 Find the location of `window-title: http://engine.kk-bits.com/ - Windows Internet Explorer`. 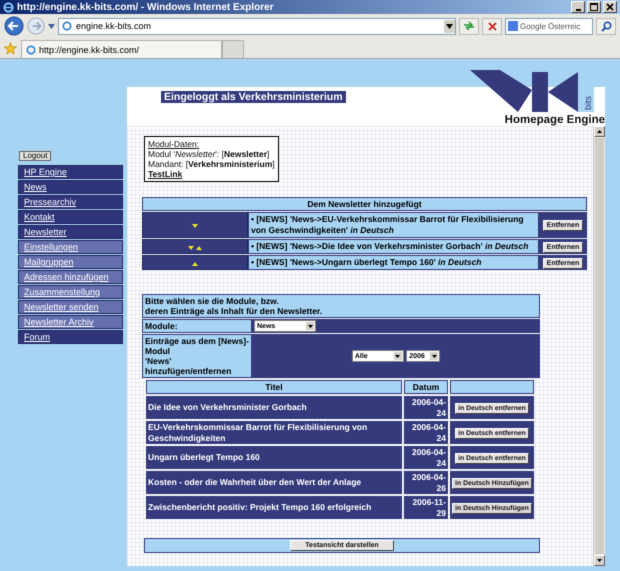

window-title: http://engine.kk-bits.com/ - Windows Internet Explorer is located at coordinates (146, 7).